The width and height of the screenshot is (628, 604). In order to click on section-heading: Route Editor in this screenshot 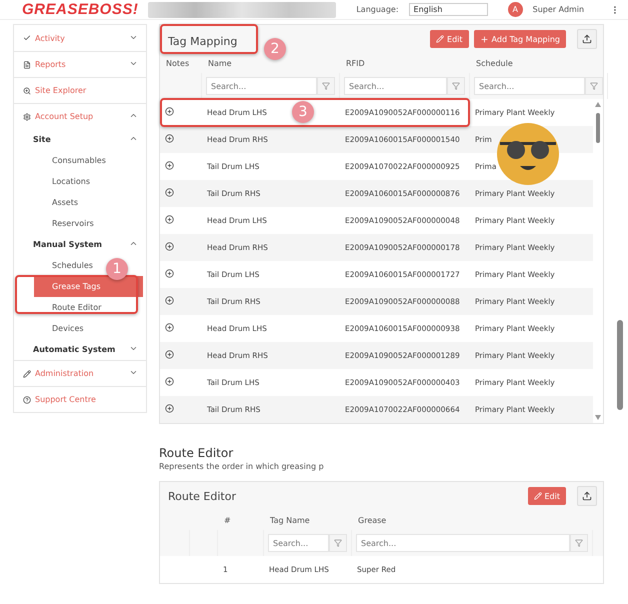, I will do `click(196, 453)`.